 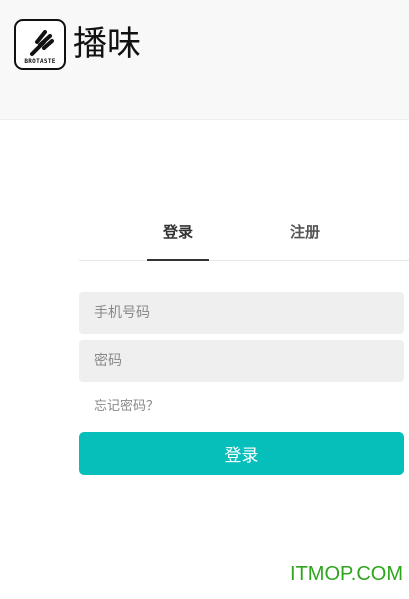 What do you see at coordinates (241, 313) in the screenshot?
I see `phone-input` at bounding box center [241, 313].